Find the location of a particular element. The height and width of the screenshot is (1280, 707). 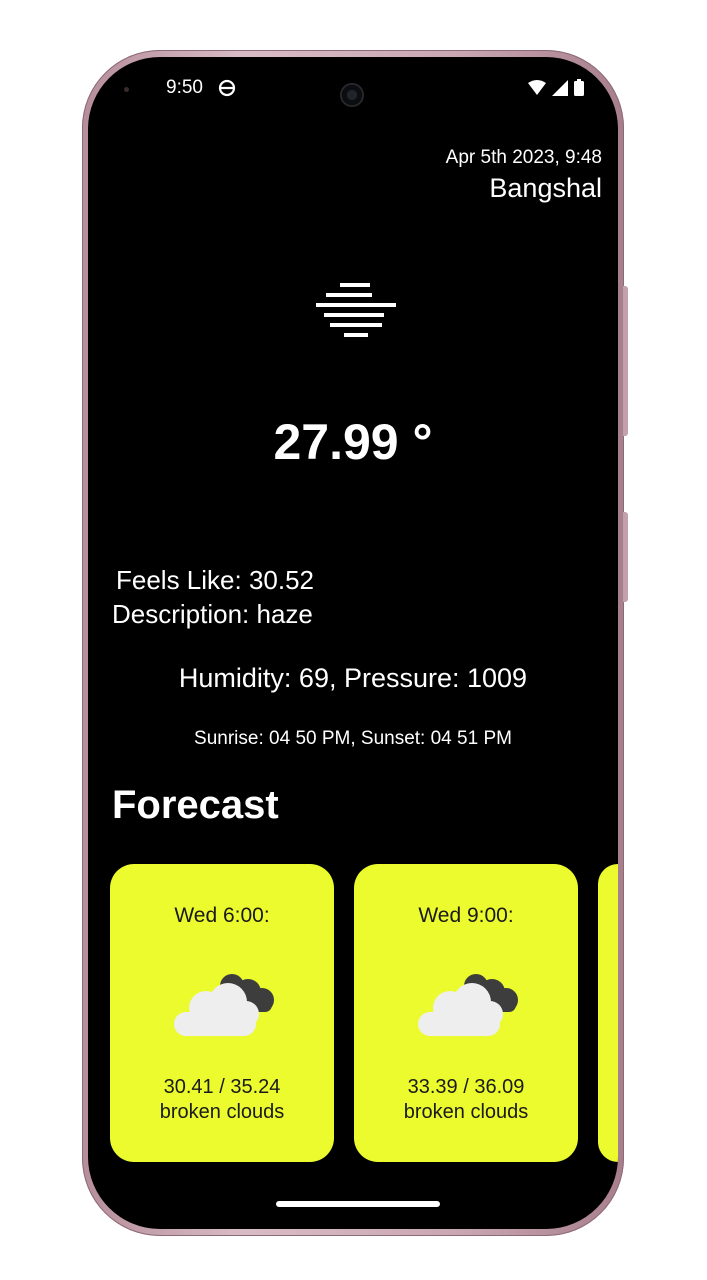

forecast-card: Wed 6:00: 30.41 / 35.24 broken clouds is located at coordinates (222, 1013).